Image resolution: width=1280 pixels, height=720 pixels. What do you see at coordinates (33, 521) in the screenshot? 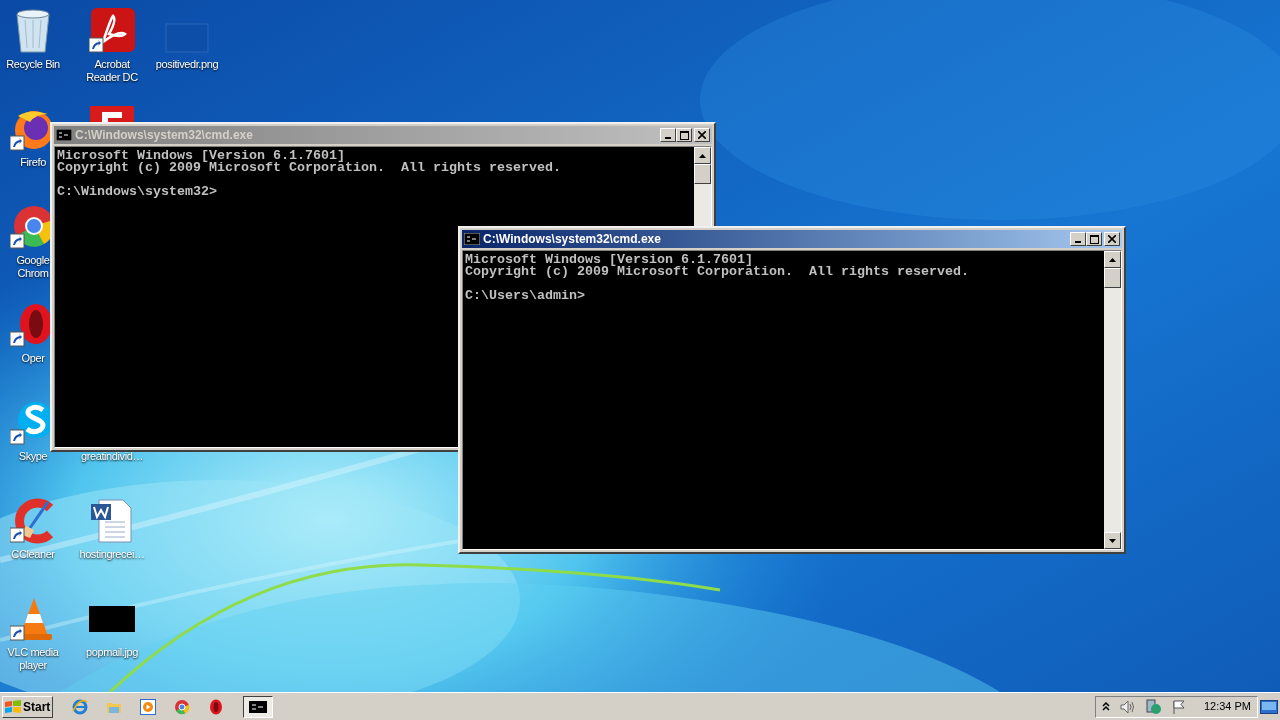
I see `brush-logo-icon` at bounding box center [33, 521].